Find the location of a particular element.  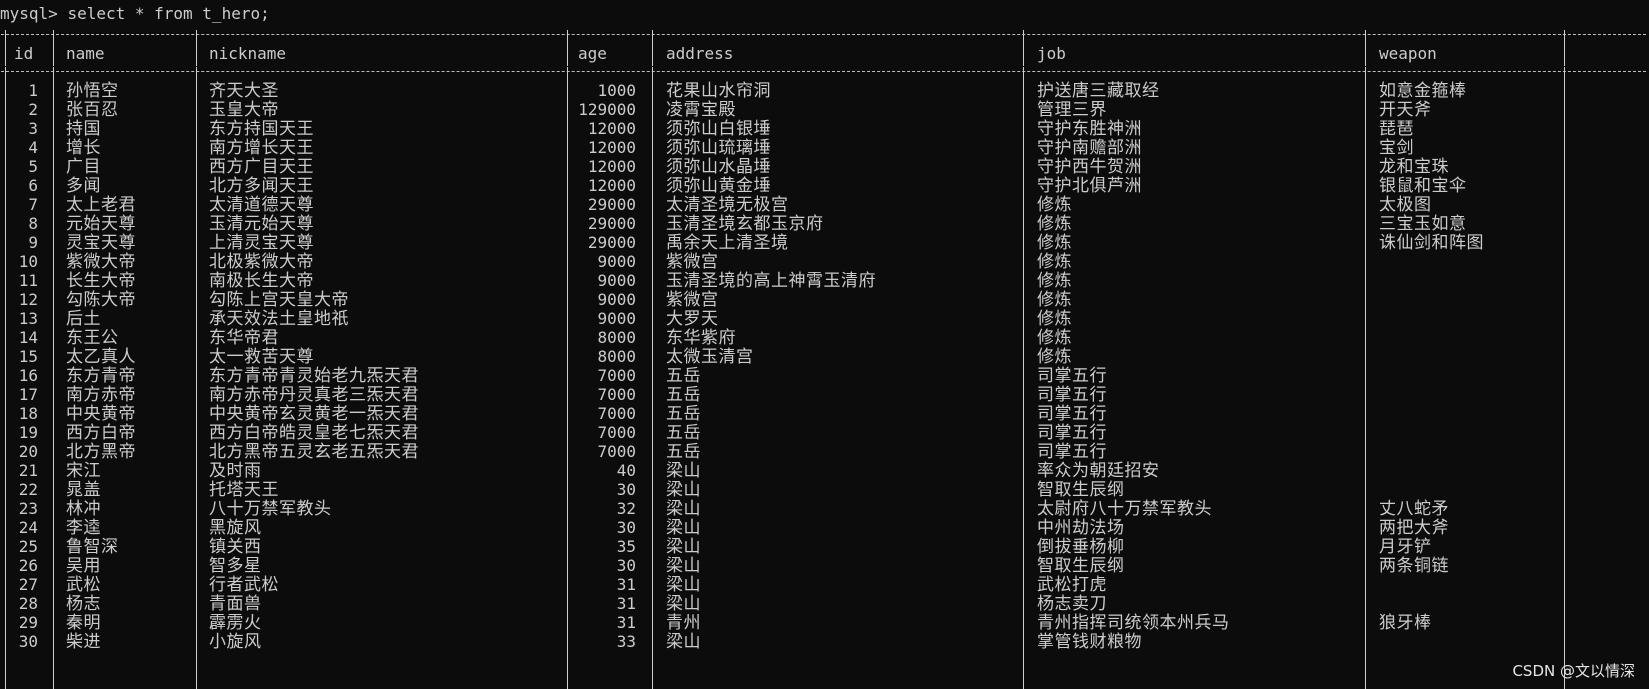

cell-name: 北方黑帝 is located at coordinates (101, 452).